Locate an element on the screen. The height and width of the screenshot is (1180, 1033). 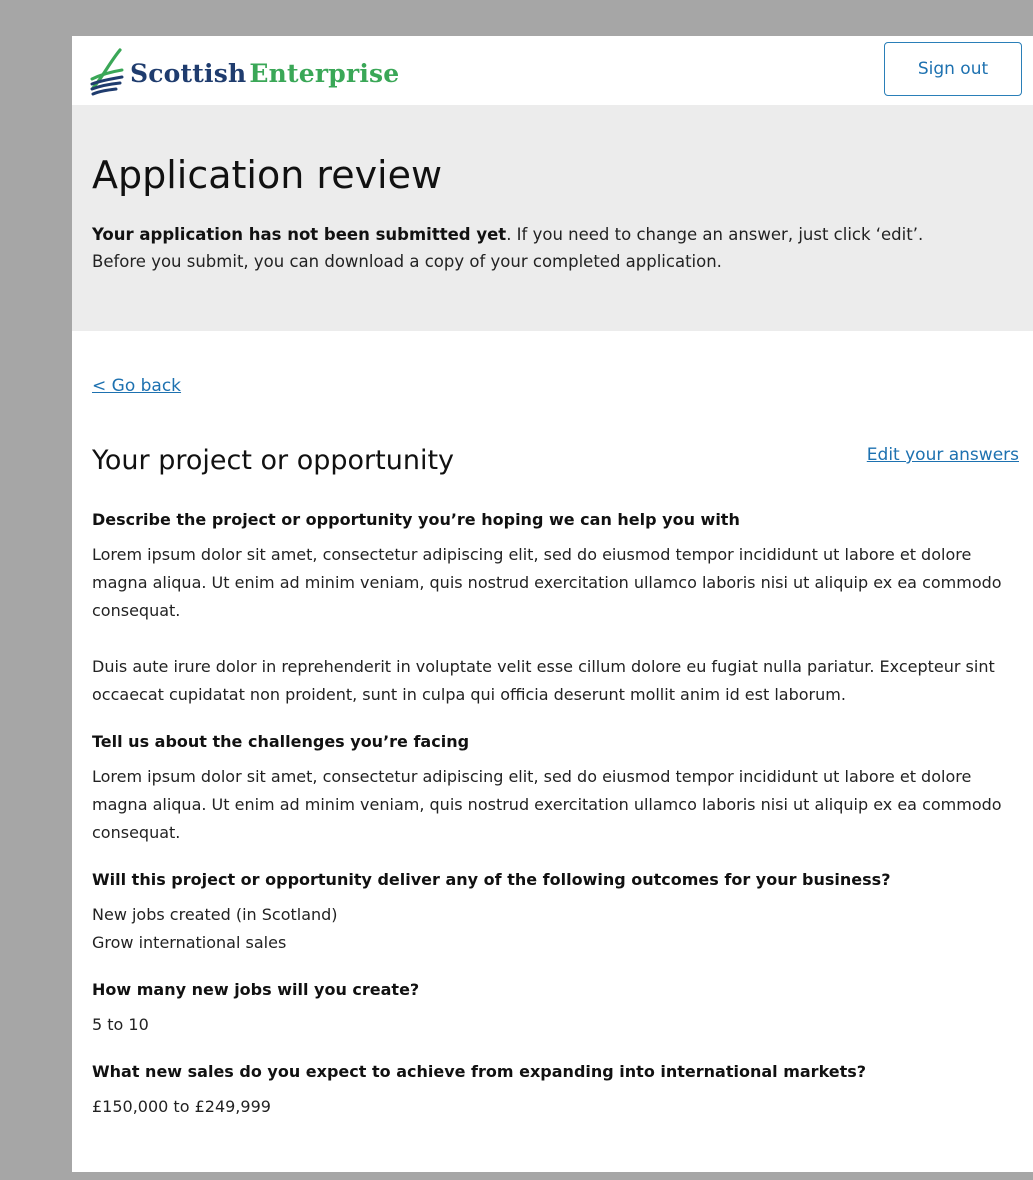
edit-answers-link: Edit your answers is located at coordinates (943, 455).